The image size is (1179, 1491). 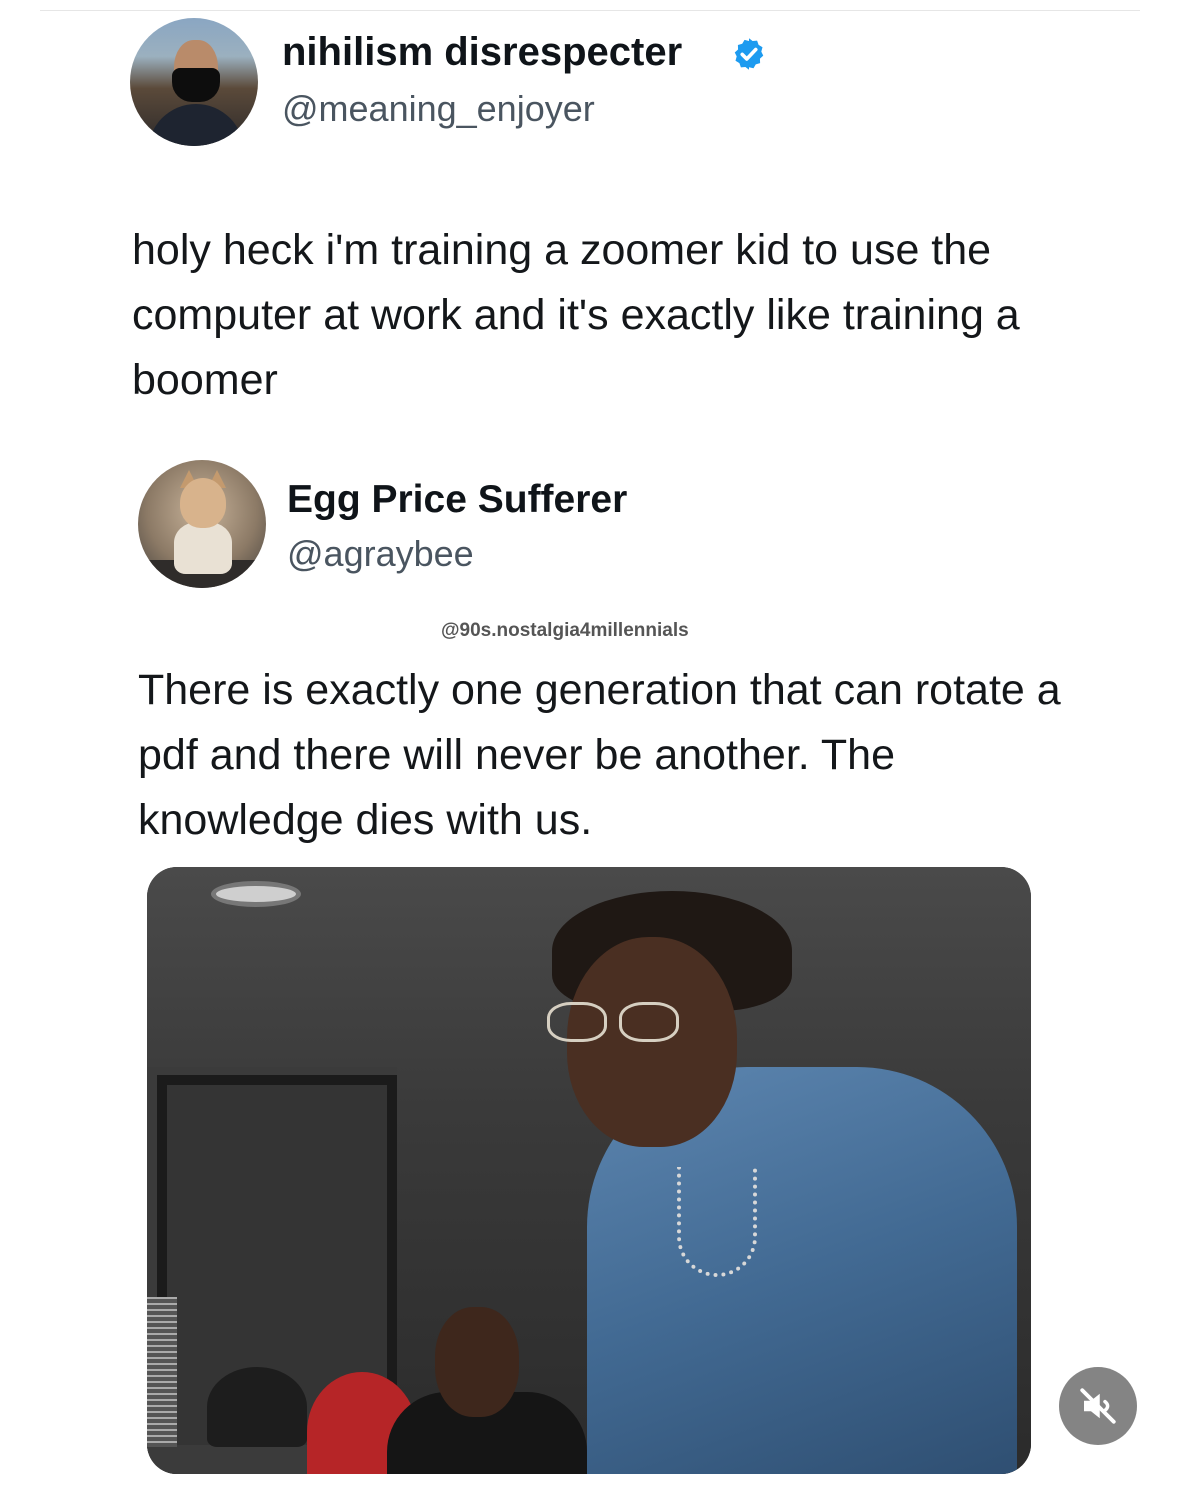 I want to click on verified-badge-icon, so click(x=749, y=54).